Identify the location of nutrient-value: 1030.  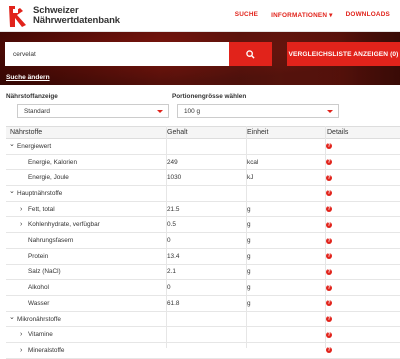
(174, 178).